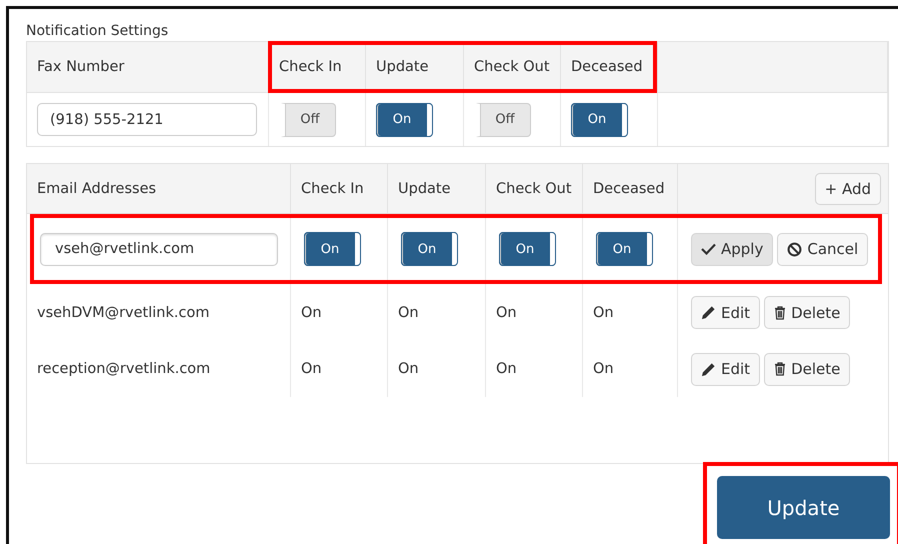 The image size is (898, 544). Describe the element at coordinates (822, 249) in the screenshot. I see `cancel-button: Cancel` at that location.